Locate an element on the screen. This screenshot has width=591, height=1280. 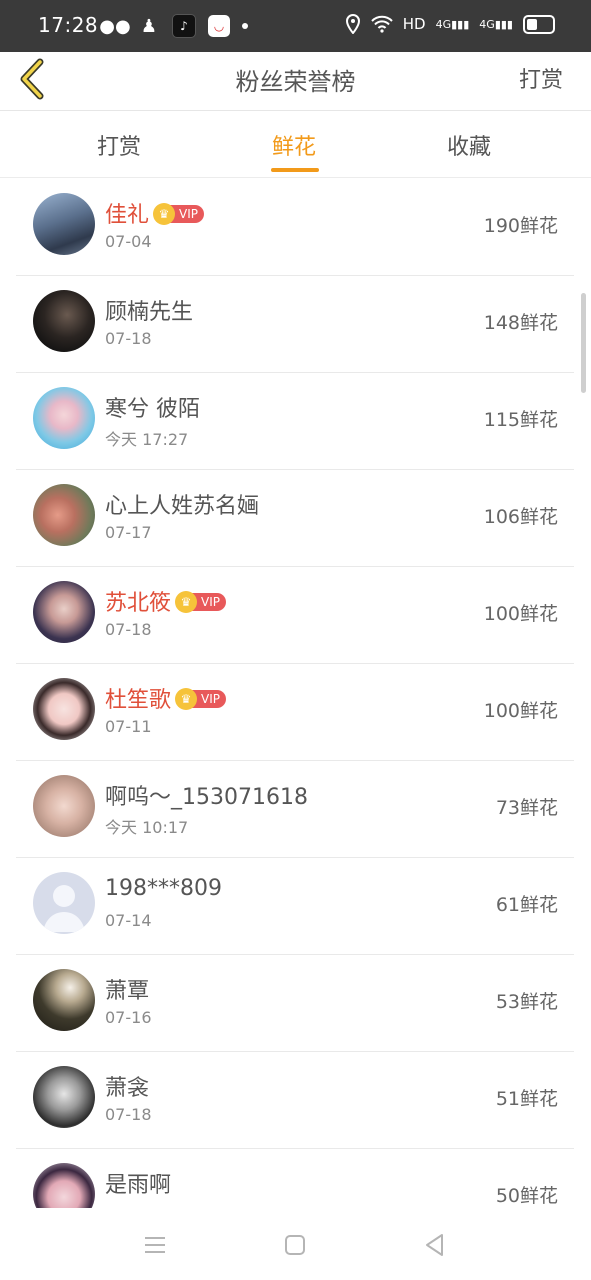
user-name: 是雨啊 is located at coordinates (138, 1183).